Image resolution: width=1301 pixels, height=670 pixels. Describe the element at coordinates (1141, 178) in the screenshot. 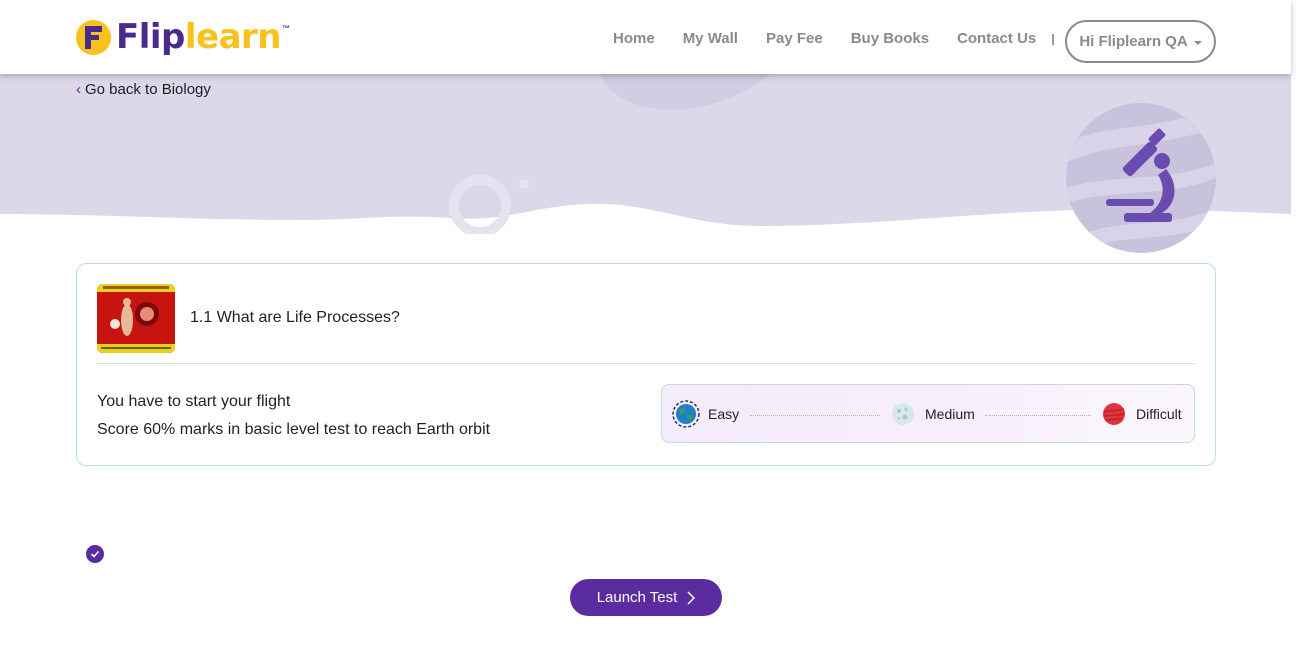

I see `microscope-icon` at that location.